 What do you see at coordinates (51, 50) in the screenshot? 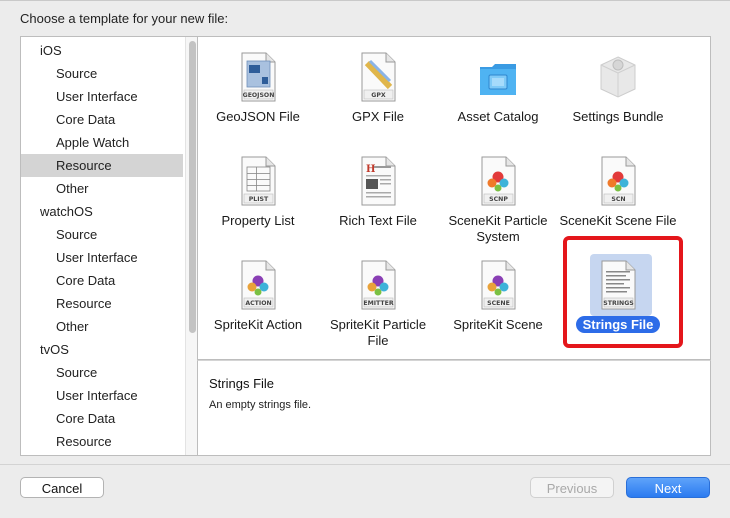
I see `sidebar-section-header: iOS` at bounding box center [51, 50].